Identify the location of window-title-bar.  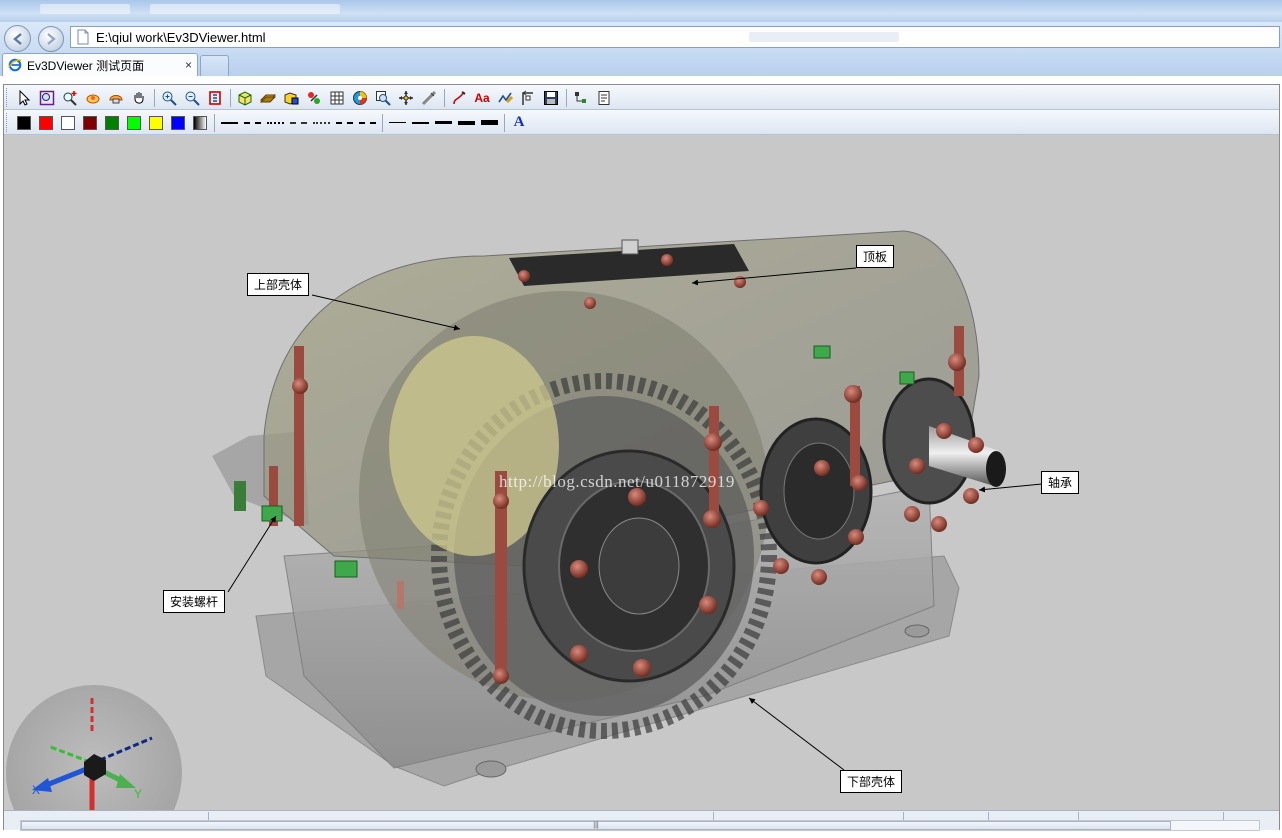
(641, 11).